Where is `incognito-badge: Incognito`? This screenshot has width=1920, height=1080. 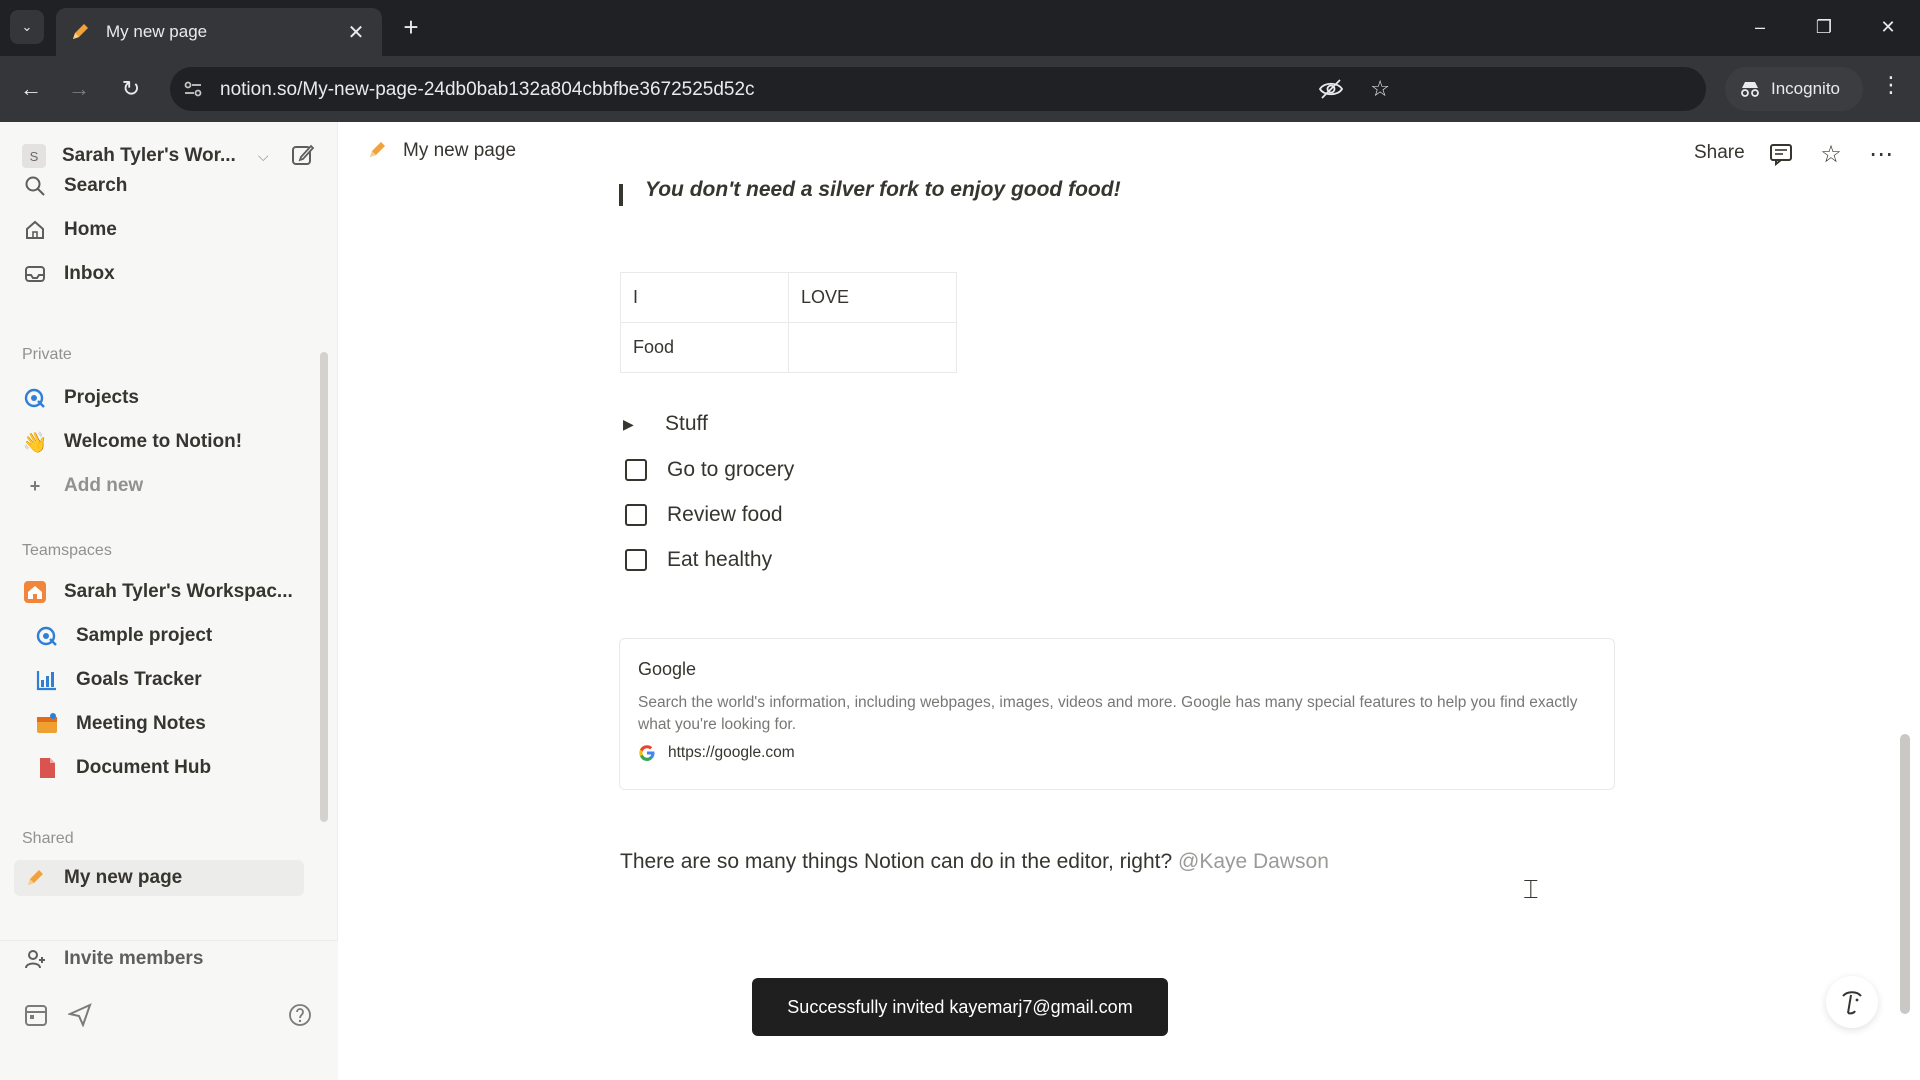 incognito-badge: Incognito is located at coordinates (1794, 89).